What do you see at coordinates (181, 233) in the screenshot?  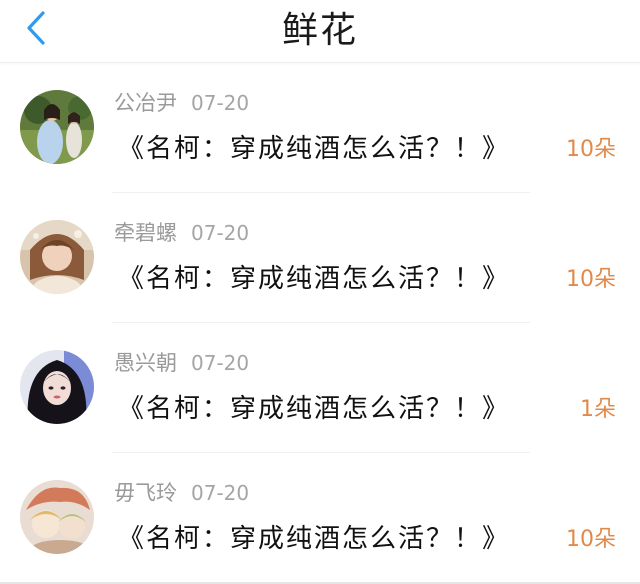 I see `record-meta: 牵碧螺 07-20` at bounding box center [181, 233].